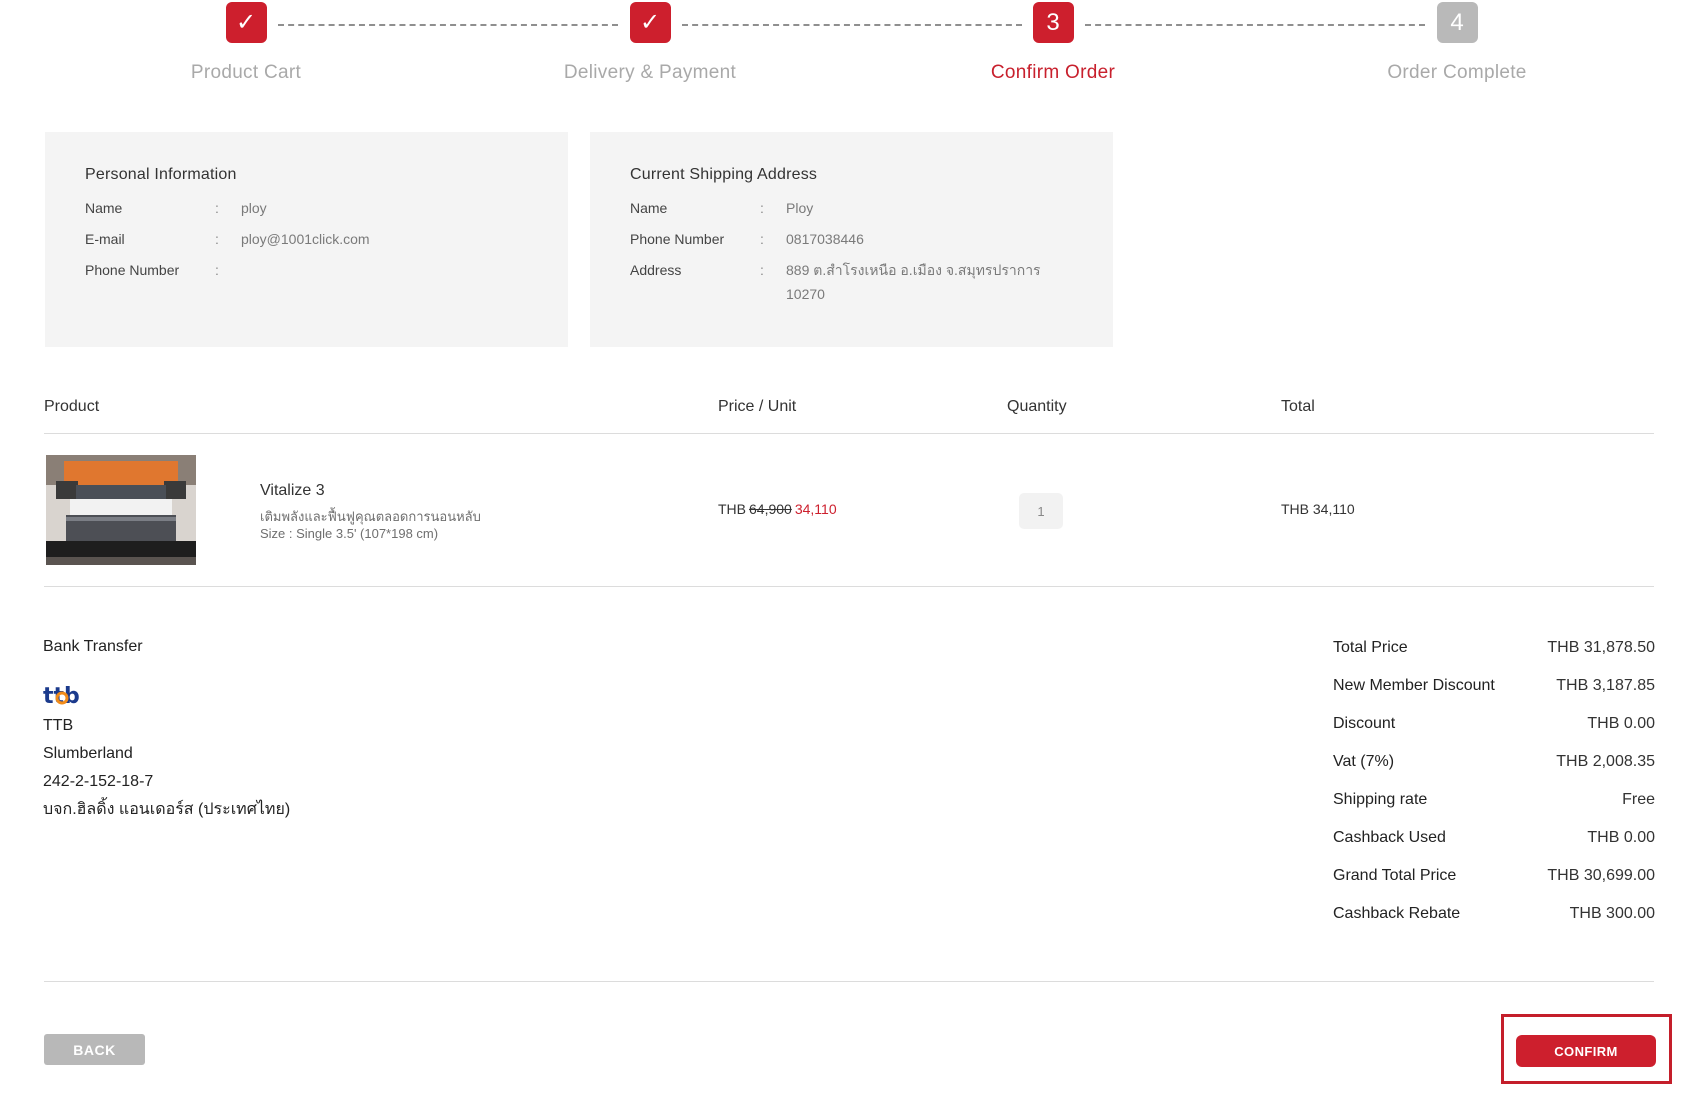 The height and width of the screenshot is (1112, 1697). Describe the element at coordinates (805, 294) in the screenshot. I see `address-line: 10270` at that location.